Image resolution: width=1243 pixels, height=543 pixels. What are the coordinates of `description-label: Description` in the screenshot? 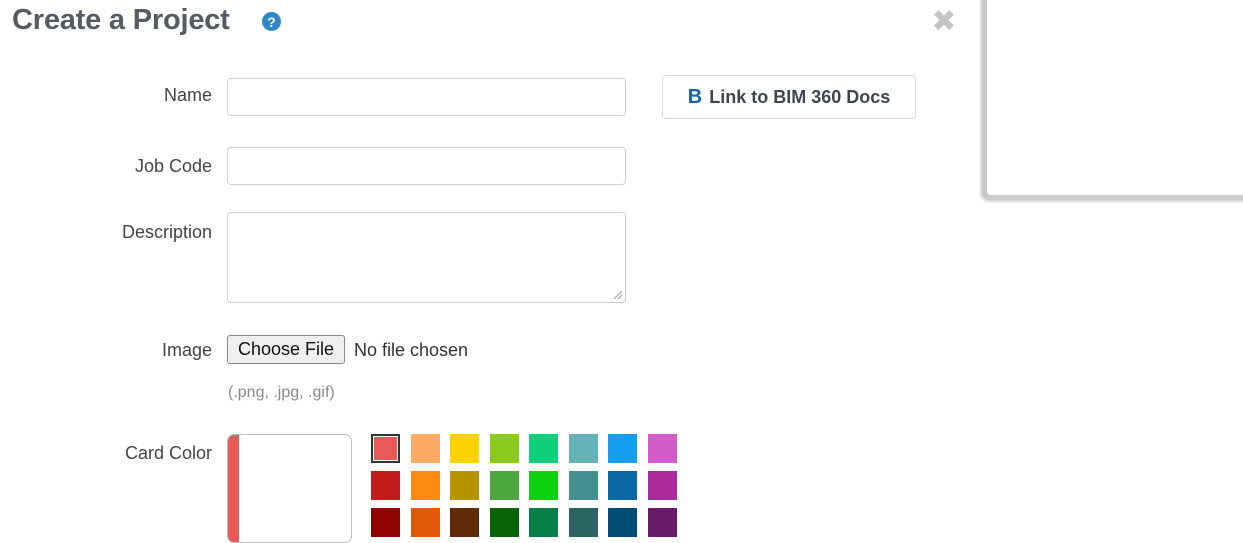 It's located at (166, 232).